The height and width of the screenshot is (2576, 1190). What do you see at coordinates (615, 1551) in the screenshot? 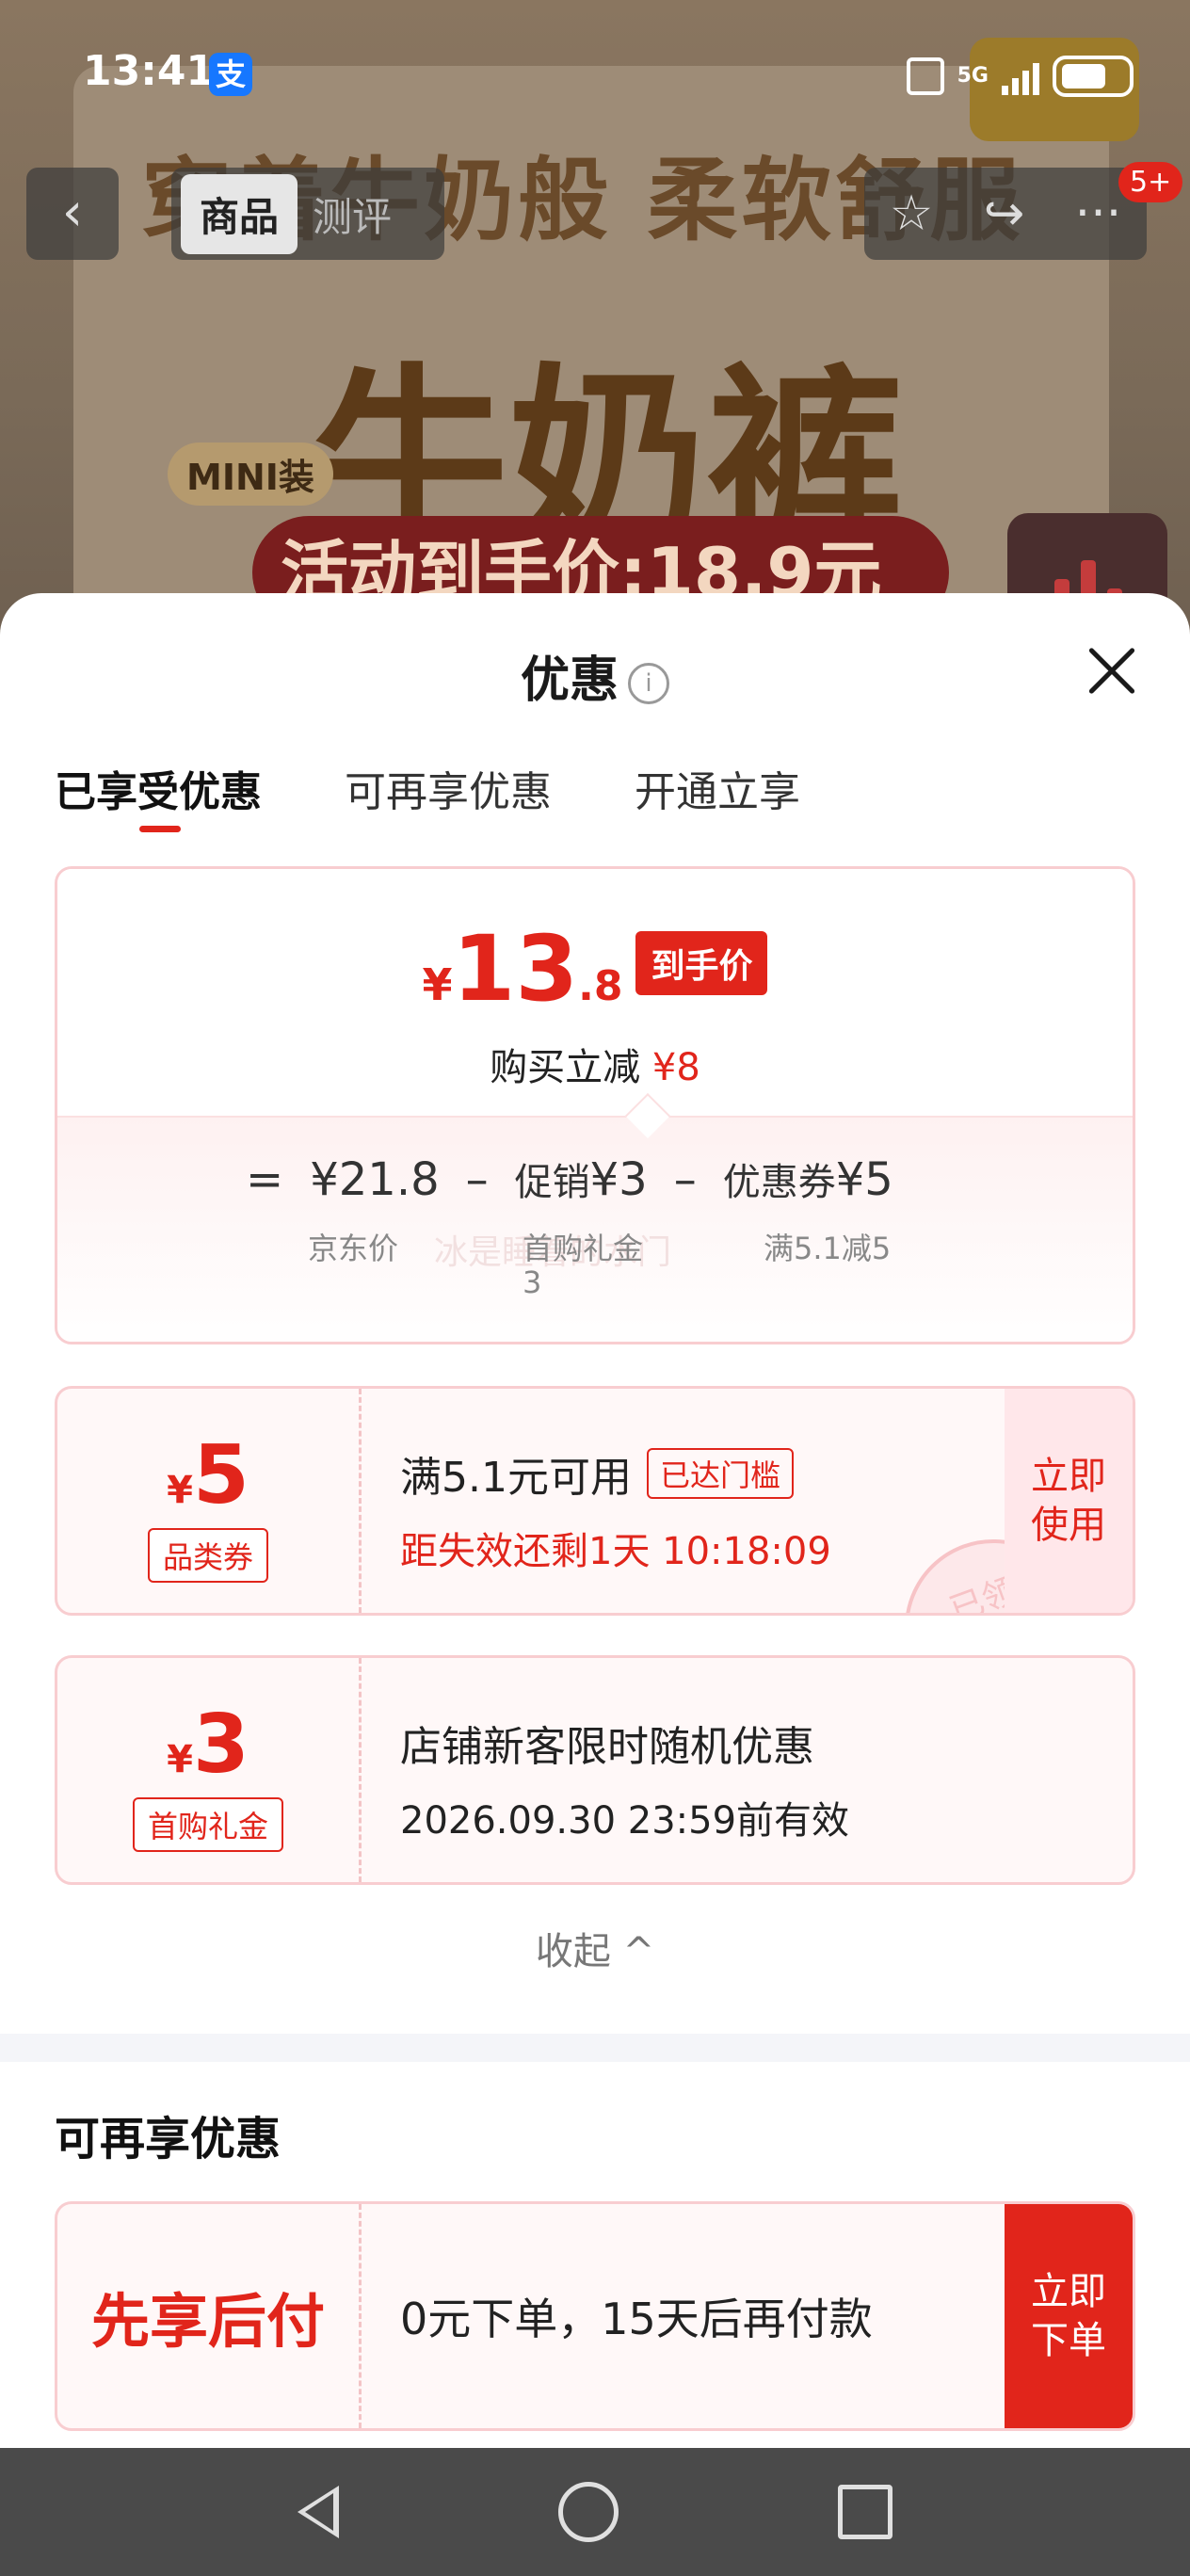
I see `coupon-countdown: 距失效还剩1天 10:18:09` at bounding box center [615, 1551].